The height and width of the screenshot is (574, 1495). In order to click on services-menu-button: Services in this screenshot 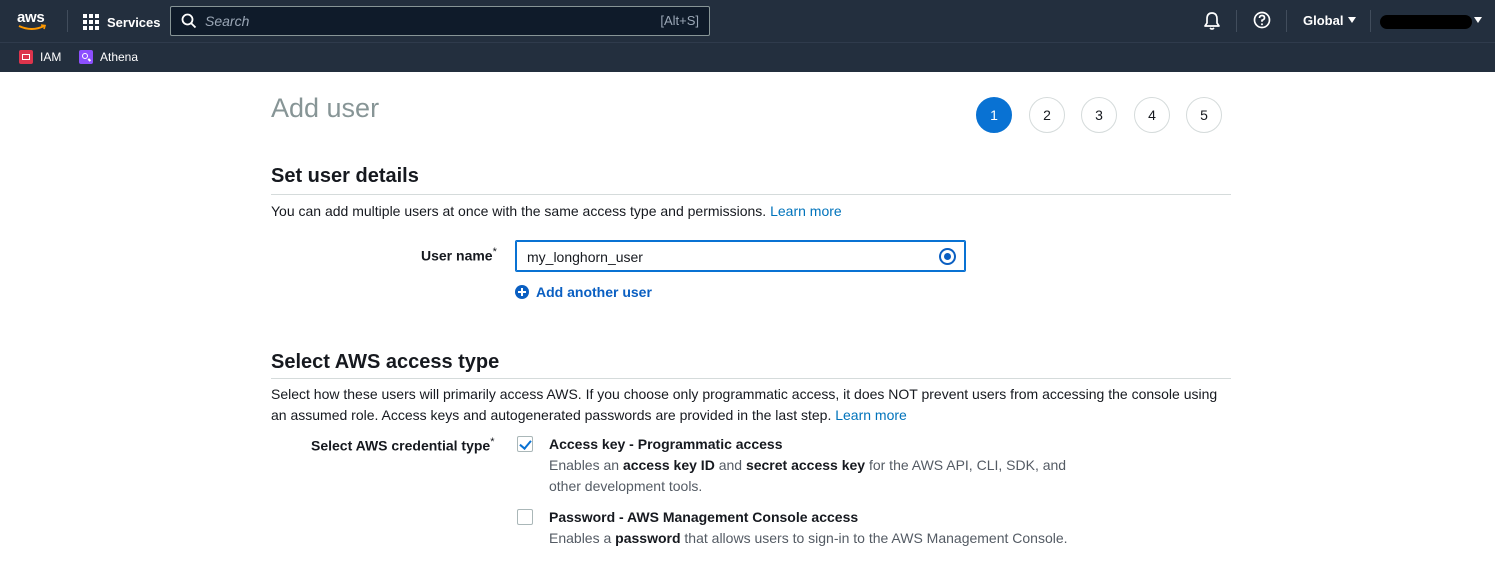, I will do `click(122, 22)`.